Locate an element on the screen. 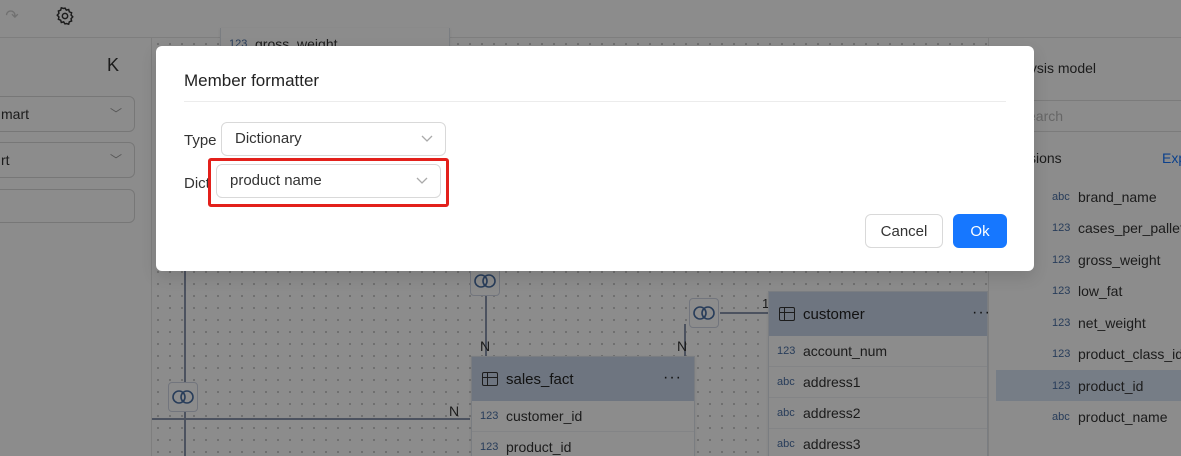 This screenshot has height=456, width=1181. ok-button: Ok is located at coordinates (980, 231).